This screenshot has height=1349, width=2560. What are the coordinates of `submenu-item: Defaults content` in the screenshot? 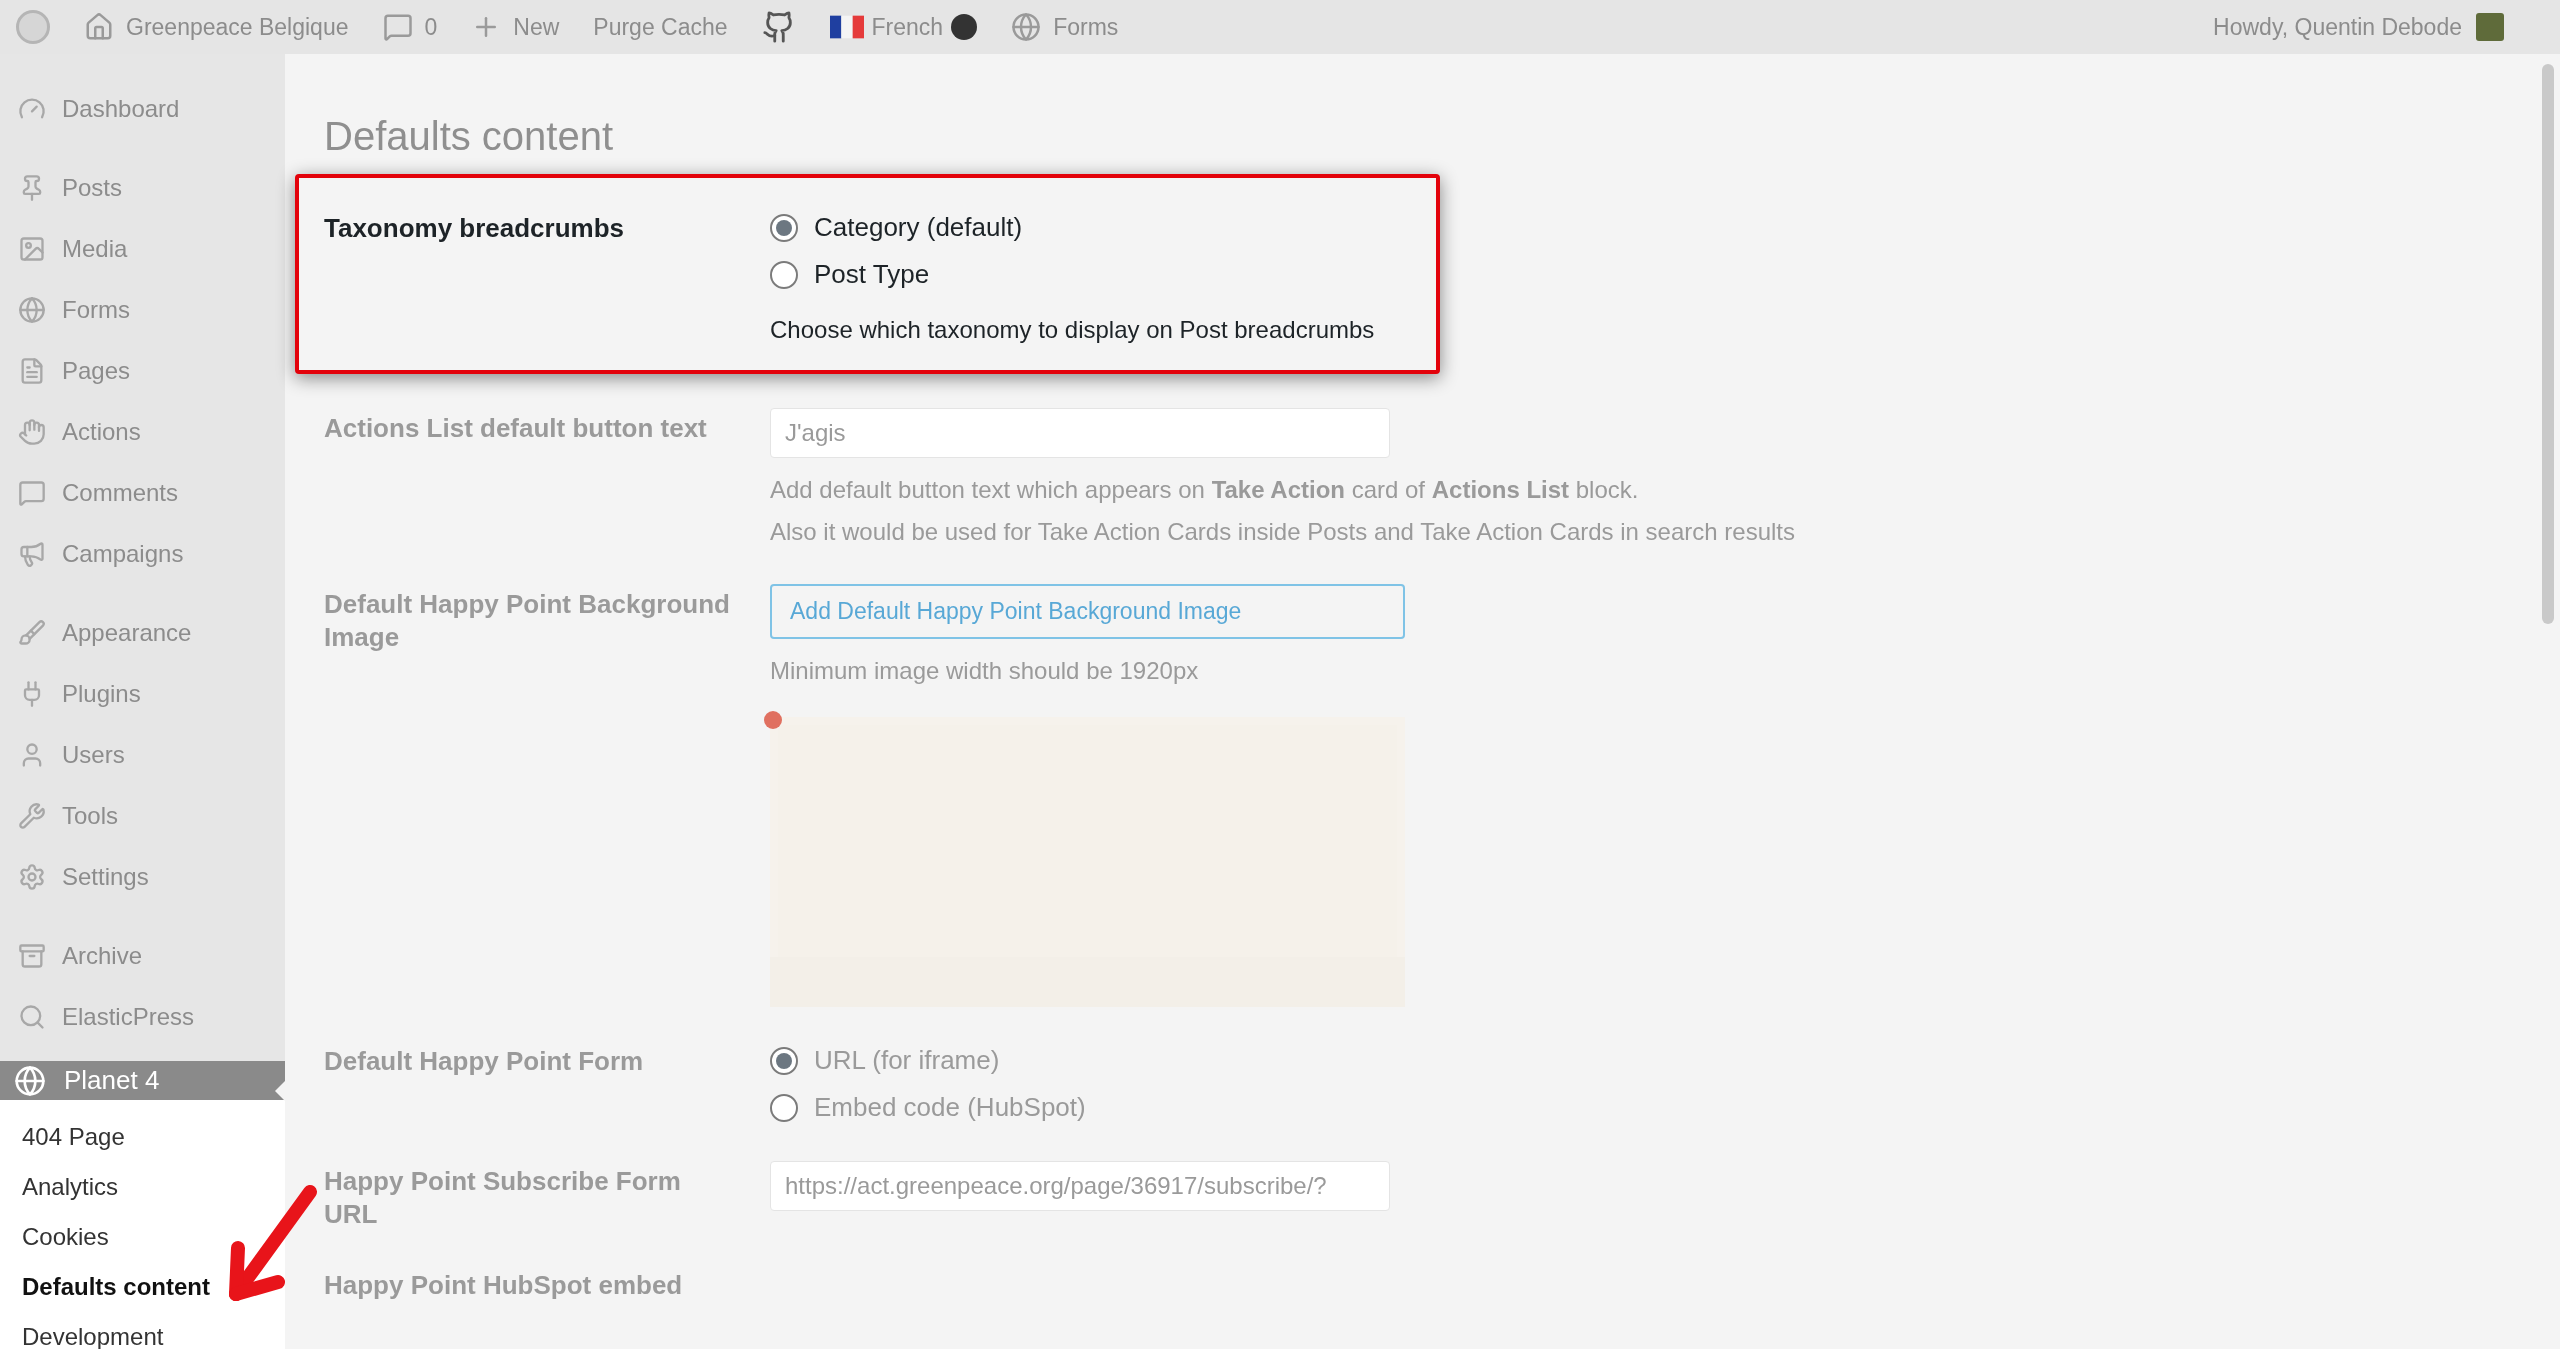 It's located at (142, 1287).